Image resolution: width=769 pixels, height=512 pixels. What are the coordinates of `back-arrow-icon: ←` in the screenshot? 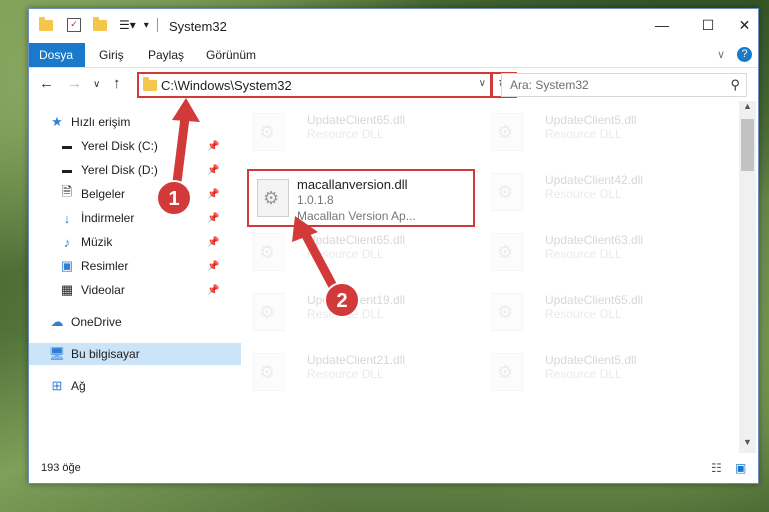 It's located at (46, 83).